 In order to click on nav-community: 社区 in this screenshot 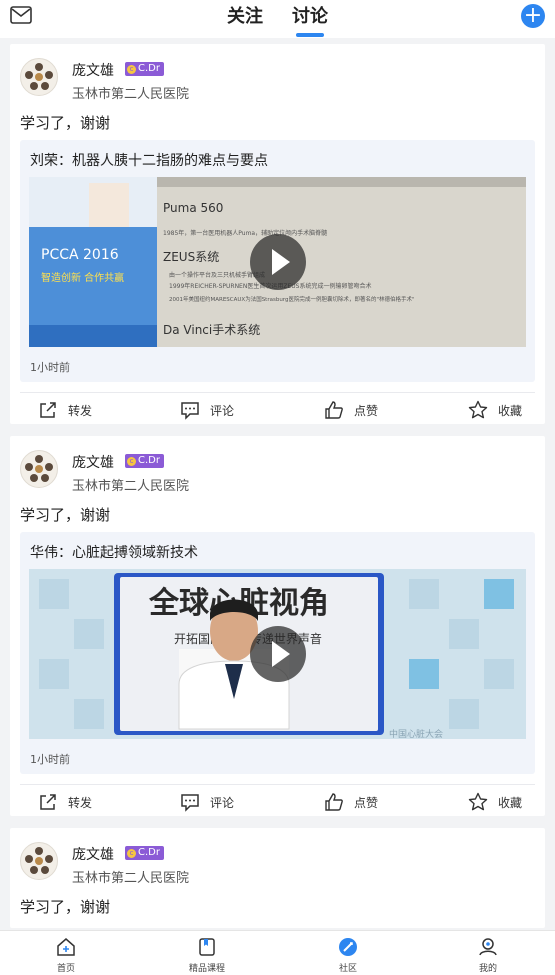, I will do `click(348, 955)`.